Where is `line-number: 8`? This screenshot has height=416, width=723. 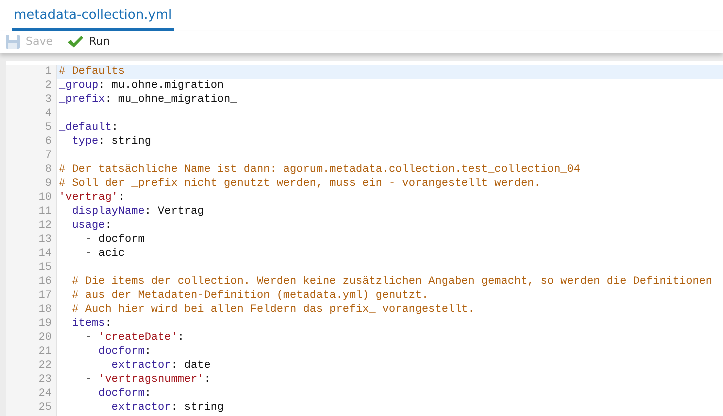
line-number: 8 is located at coordinates (48, 170).